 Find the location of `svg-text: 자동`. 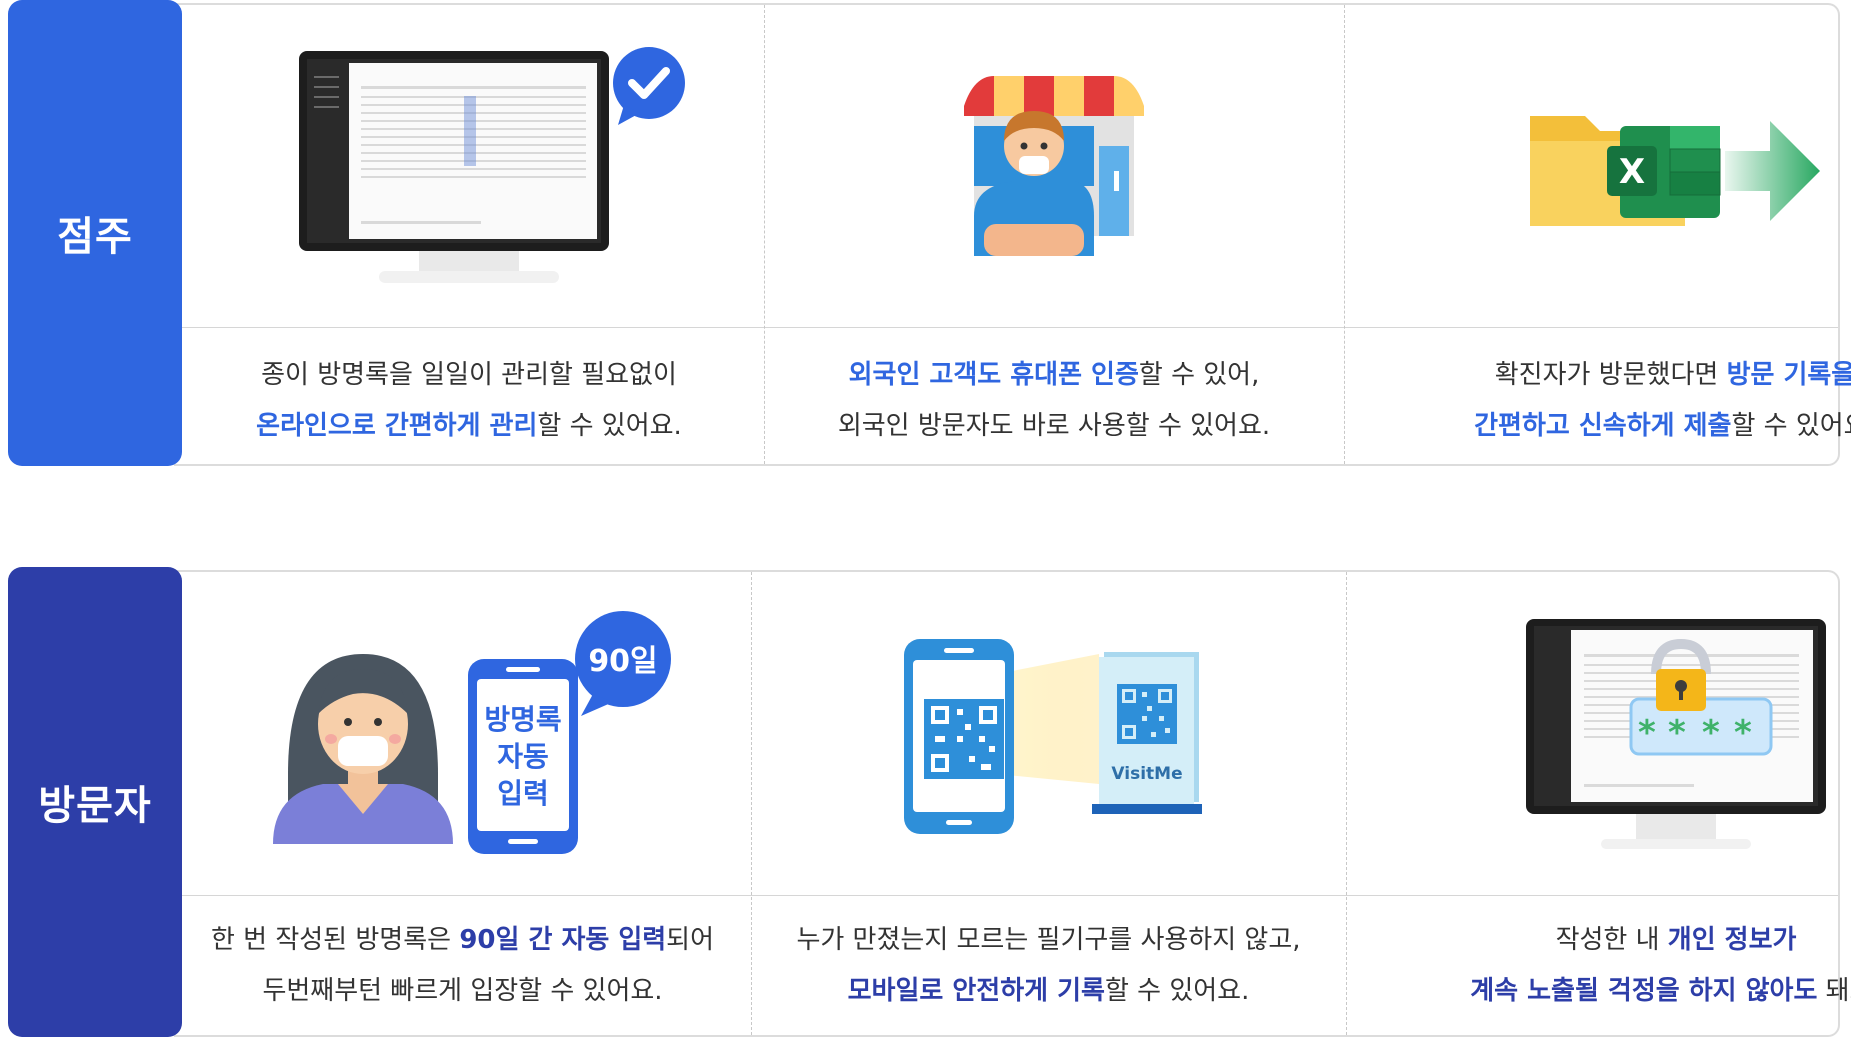

svg-text: 자동 is located at coordinates (523, 756).